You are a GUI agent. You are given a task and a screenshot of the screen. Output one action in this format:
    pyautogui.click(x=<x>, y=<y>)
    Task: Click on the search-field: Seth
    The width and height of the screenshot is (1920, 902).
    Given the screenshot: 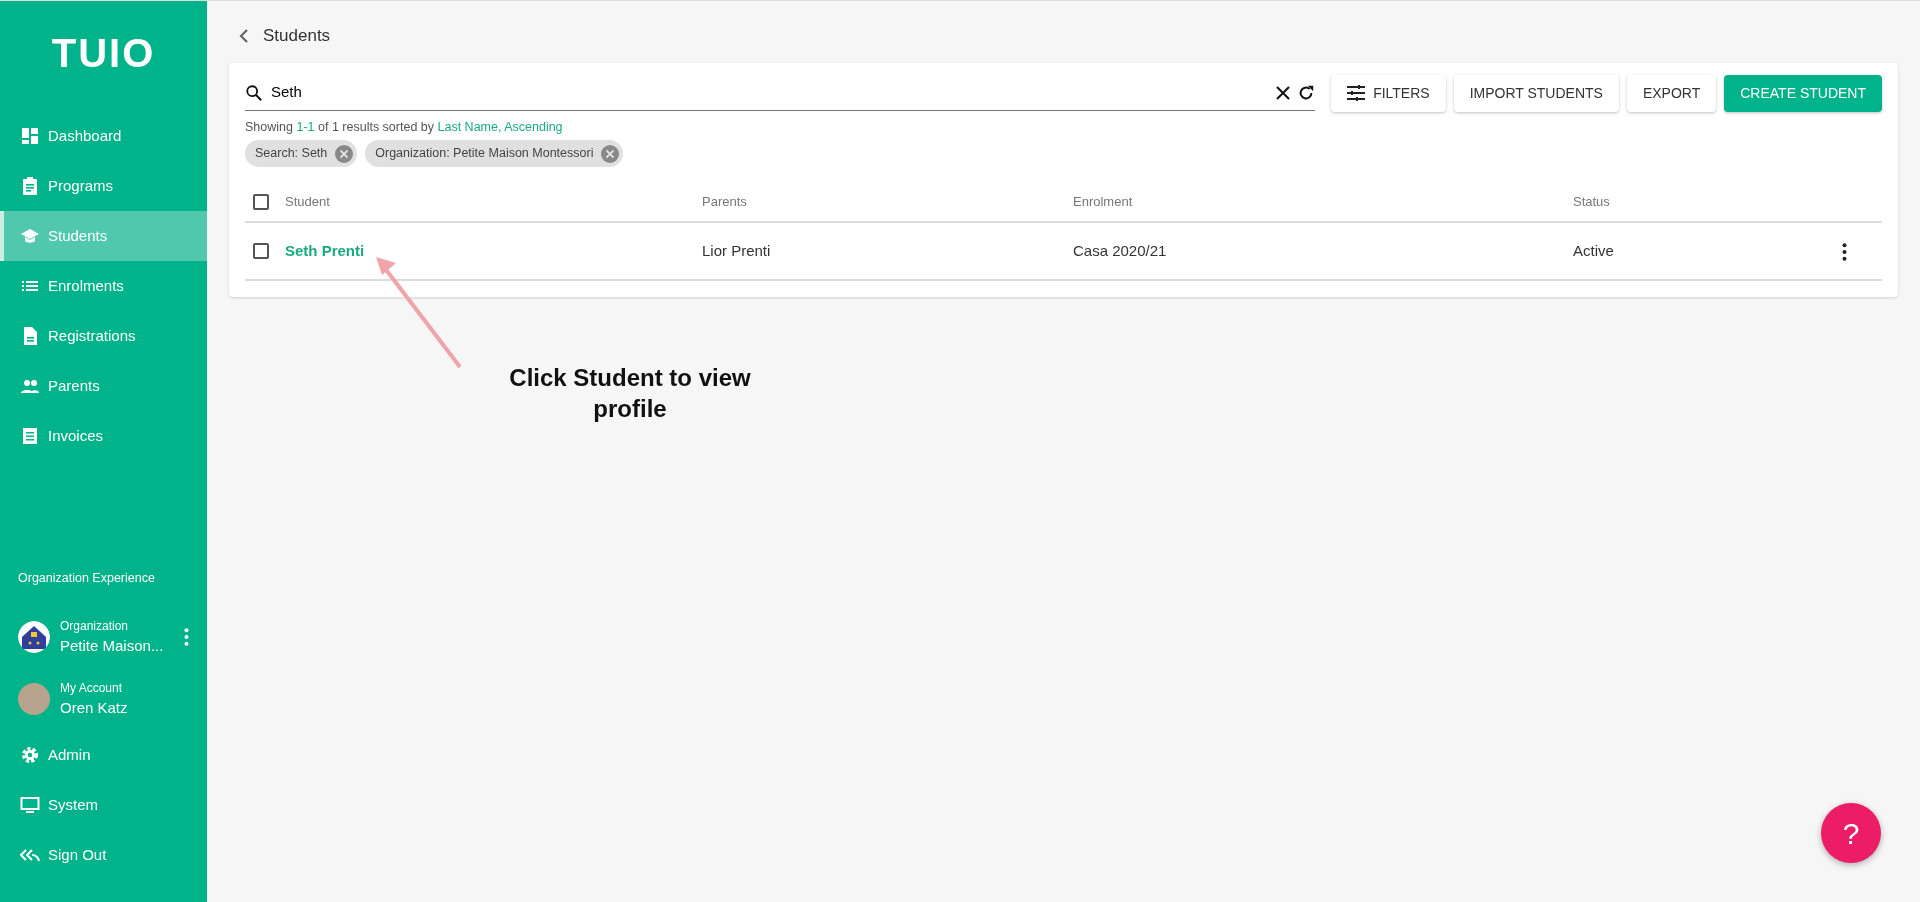 What is the action you would take?
    pyautogui.click(x=769, y=92)
    